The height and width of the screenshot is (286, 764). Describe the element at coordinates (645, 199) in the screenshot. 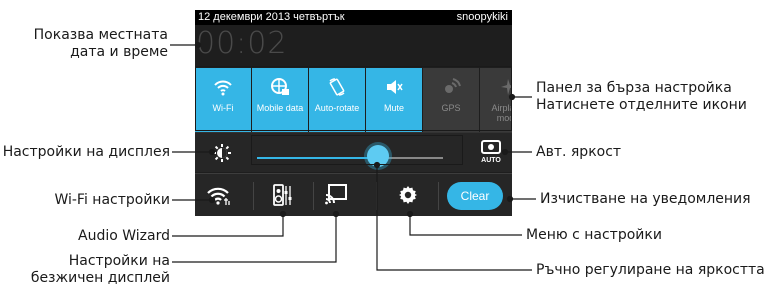

I see `callout-clear-notifications: Изчистване на уведомления` at that location.